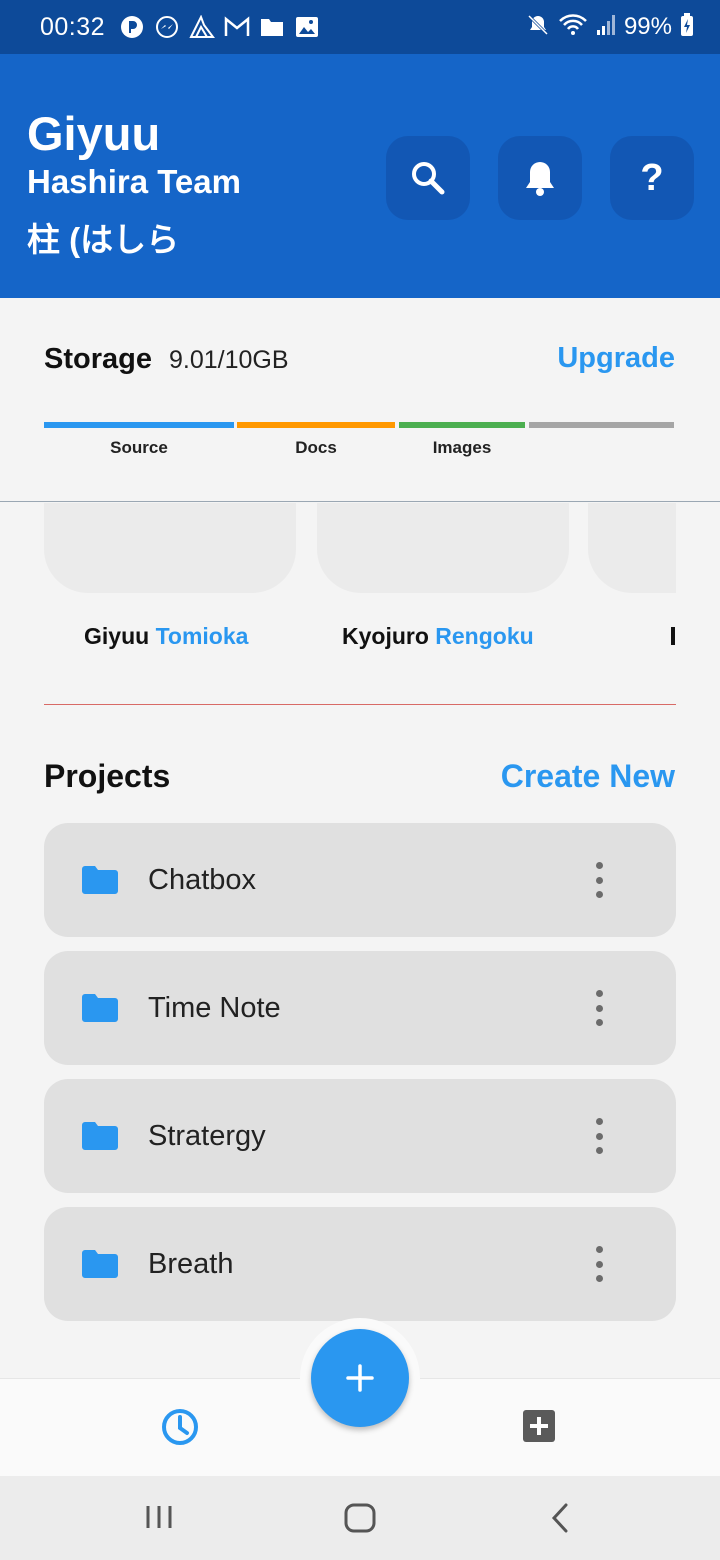 This screenshot has width=720, height=1560. Describe the element at coordinates (202, 879) in the screenshot. I see `project-name: Chatbox` at that location.